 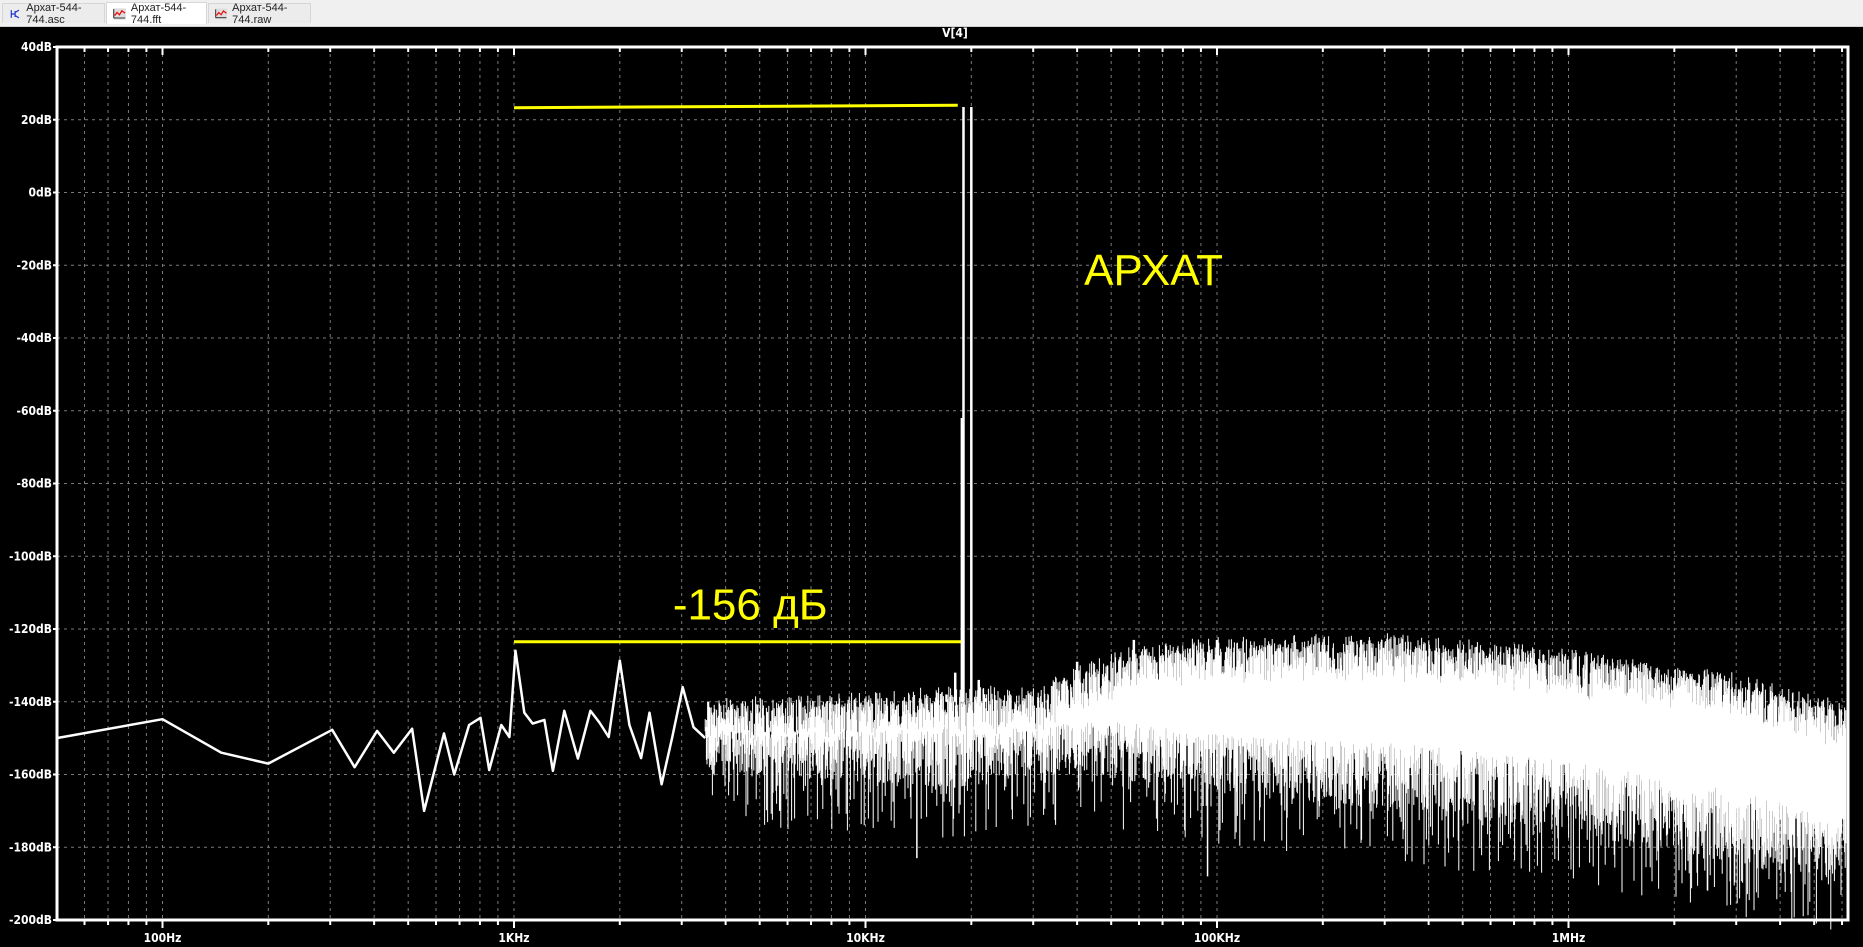 I want to click on tab-fft: Архат-544-744.fft, so click(x=156, y=13).